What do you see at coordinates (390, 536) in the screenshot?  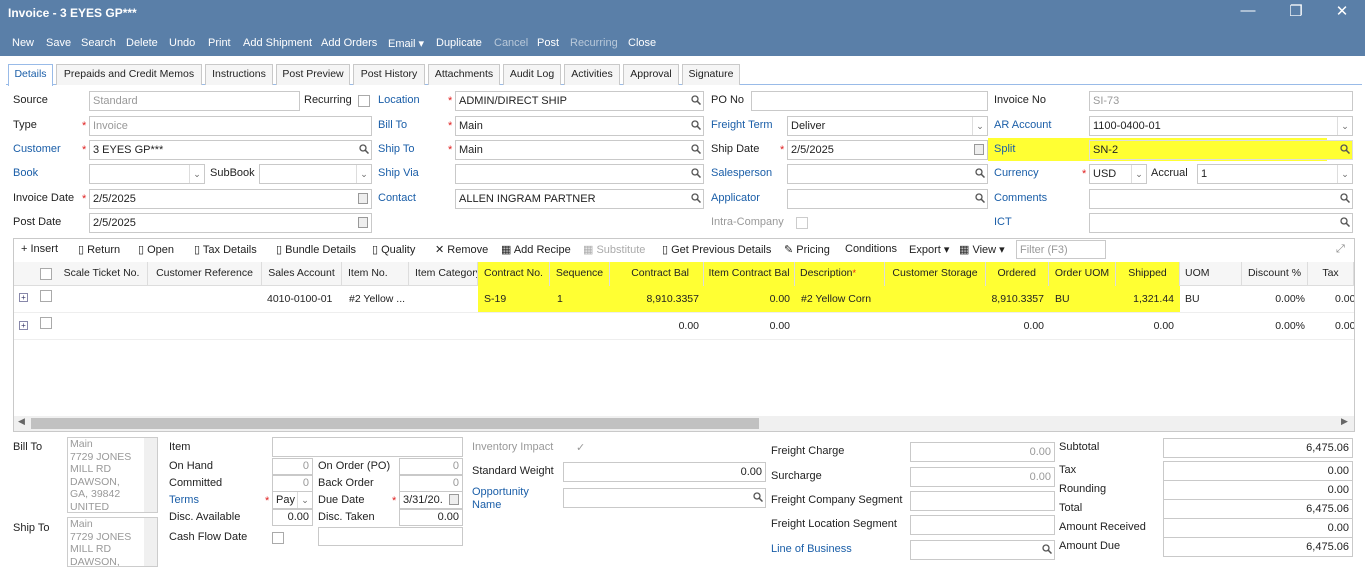 I see `cash-flow-field` at bounding box center [390, 536].